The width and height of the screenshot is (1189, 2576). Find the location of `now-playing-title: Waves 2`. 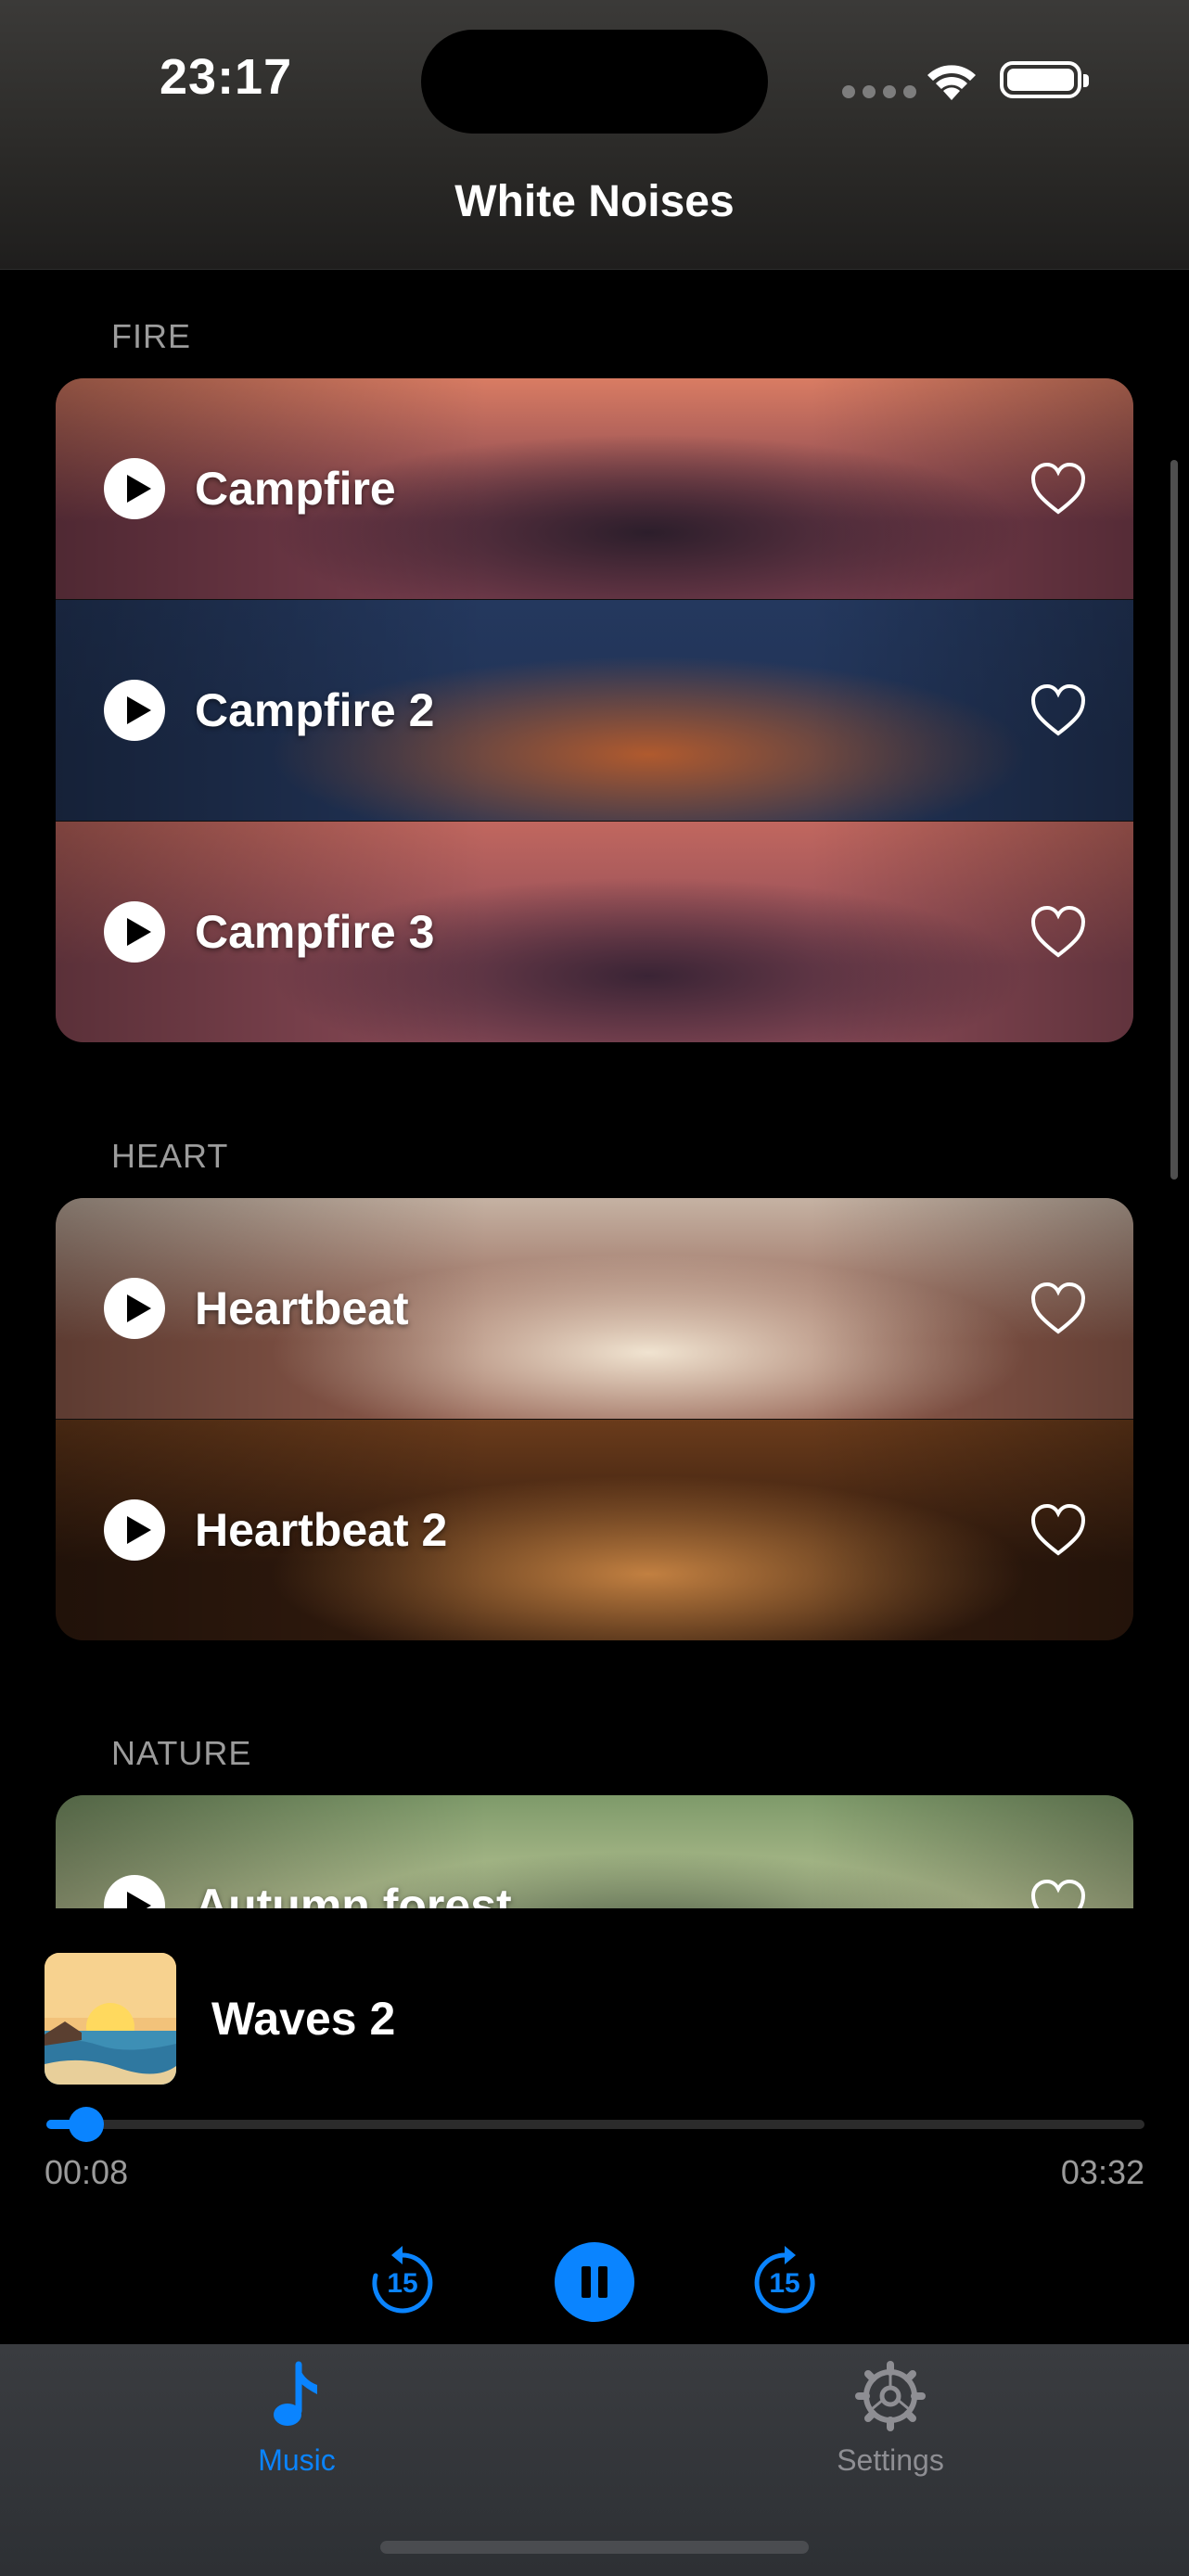

now-playing-title: Waves 2 is located at coordinates (303, 2019).